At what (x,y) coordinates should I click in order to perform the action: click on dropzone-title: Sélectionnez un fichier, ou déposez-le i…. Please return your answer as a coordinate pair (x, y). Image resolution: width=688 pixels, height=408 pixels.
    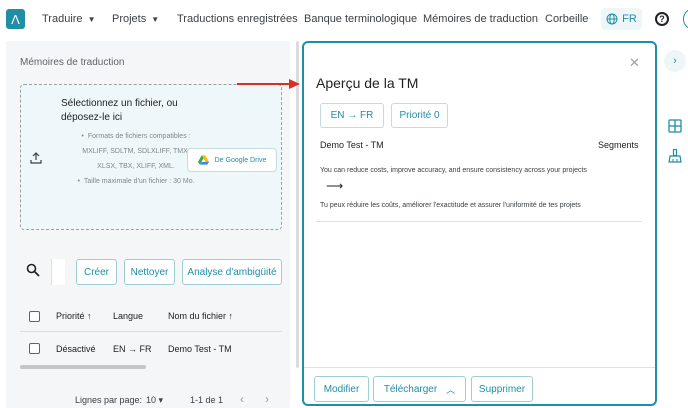
    Looking at the image, I should click on (119, 110).